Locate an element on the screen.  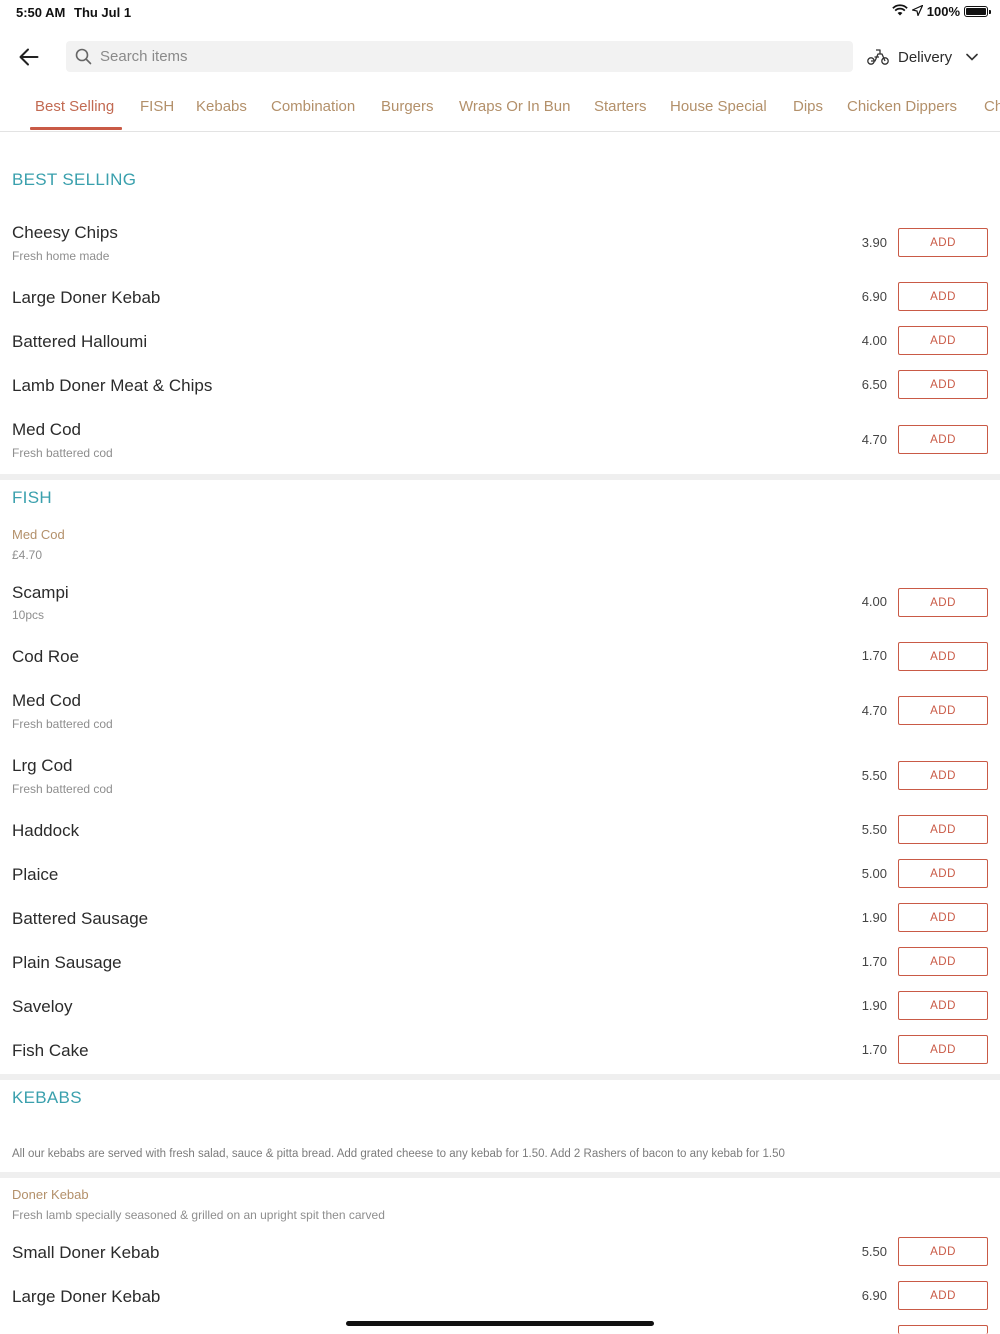
tab-best-selling: Best Selling is located at coordinates (74, 106).